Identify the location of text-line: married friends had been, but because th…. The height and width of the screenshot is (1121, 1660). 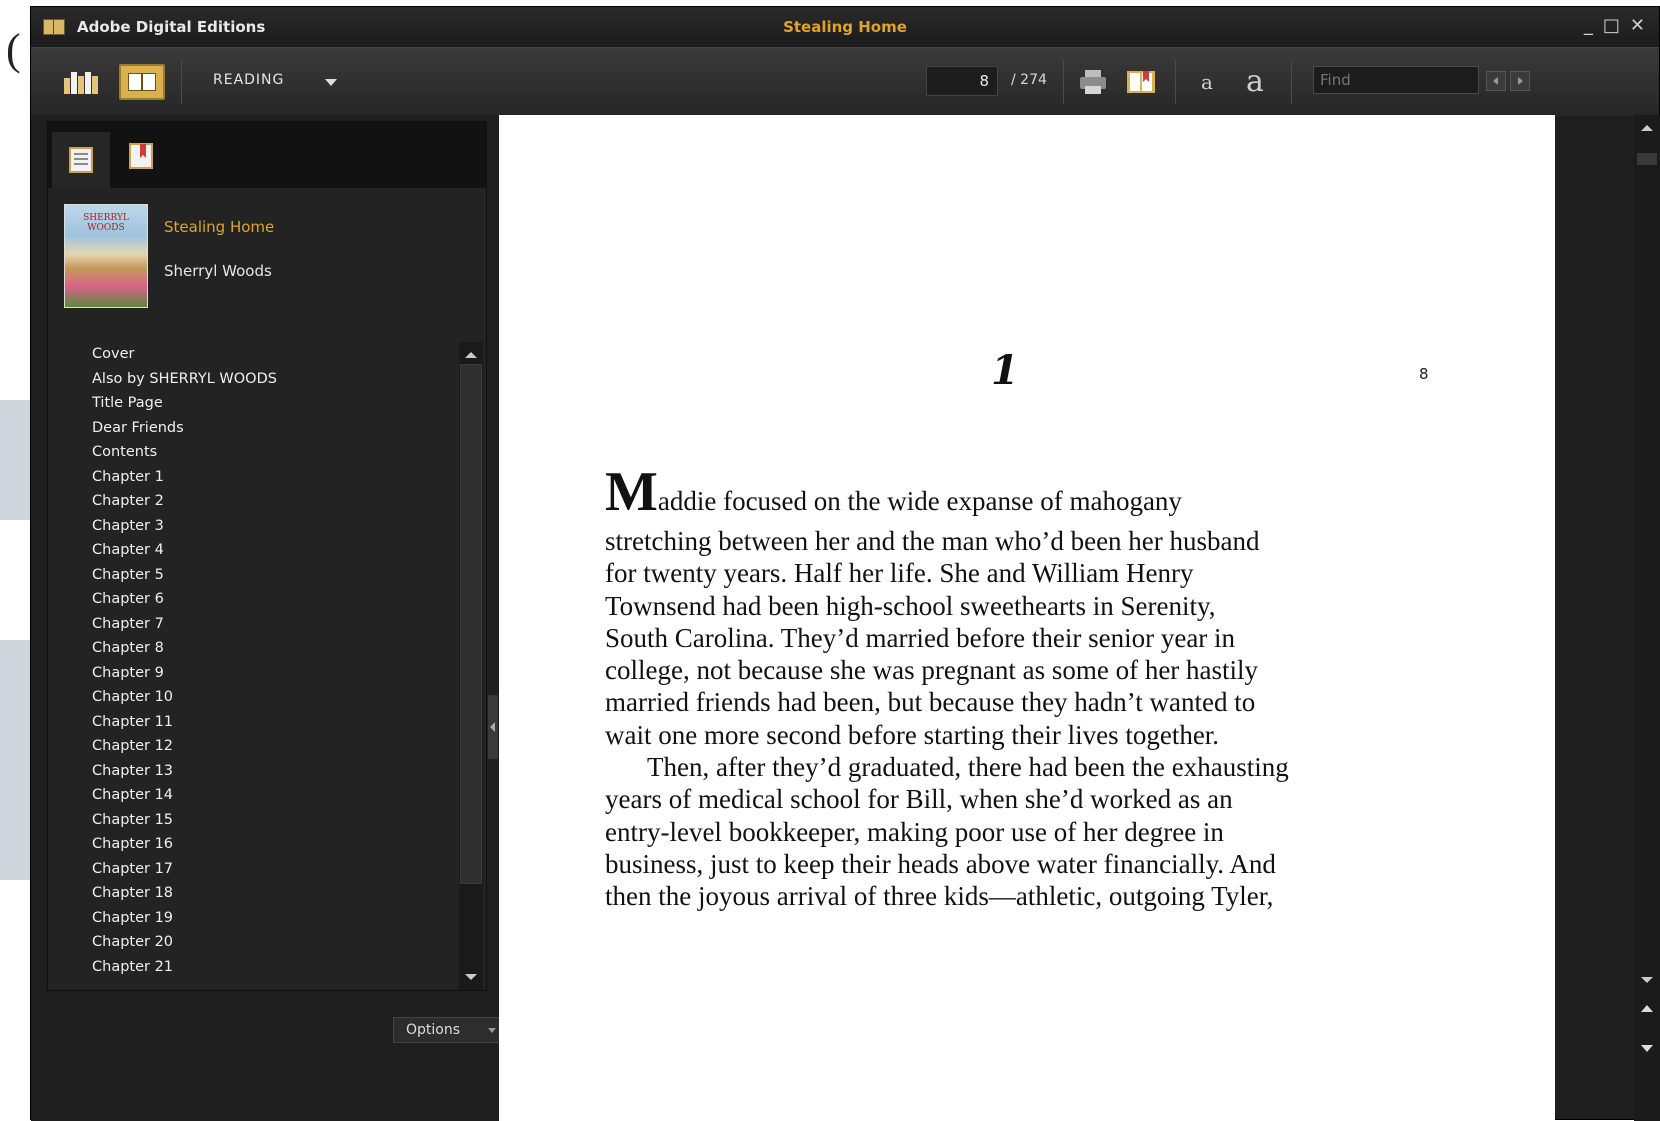
(930, 702).